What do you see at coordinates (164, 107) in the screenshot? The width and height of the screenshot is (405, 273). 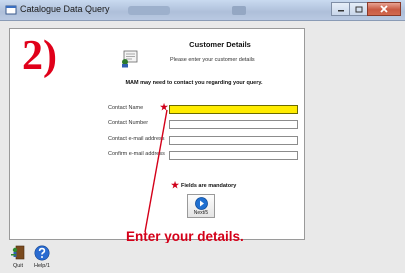 I see `required-star-icon: ★` at bounding box center [164, 107].